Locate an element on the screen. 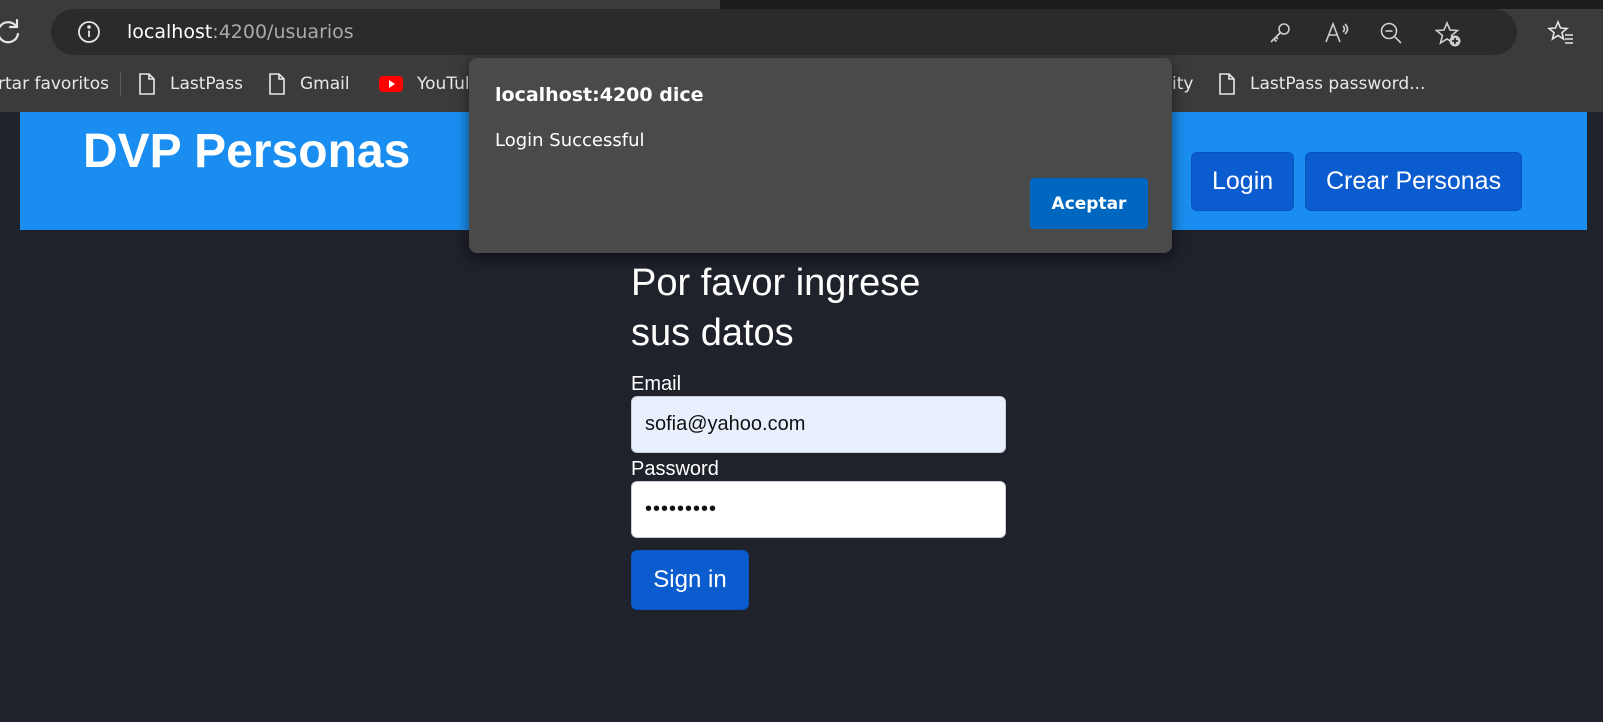  read-aloud-icon is located at coordinates (1336, 33).